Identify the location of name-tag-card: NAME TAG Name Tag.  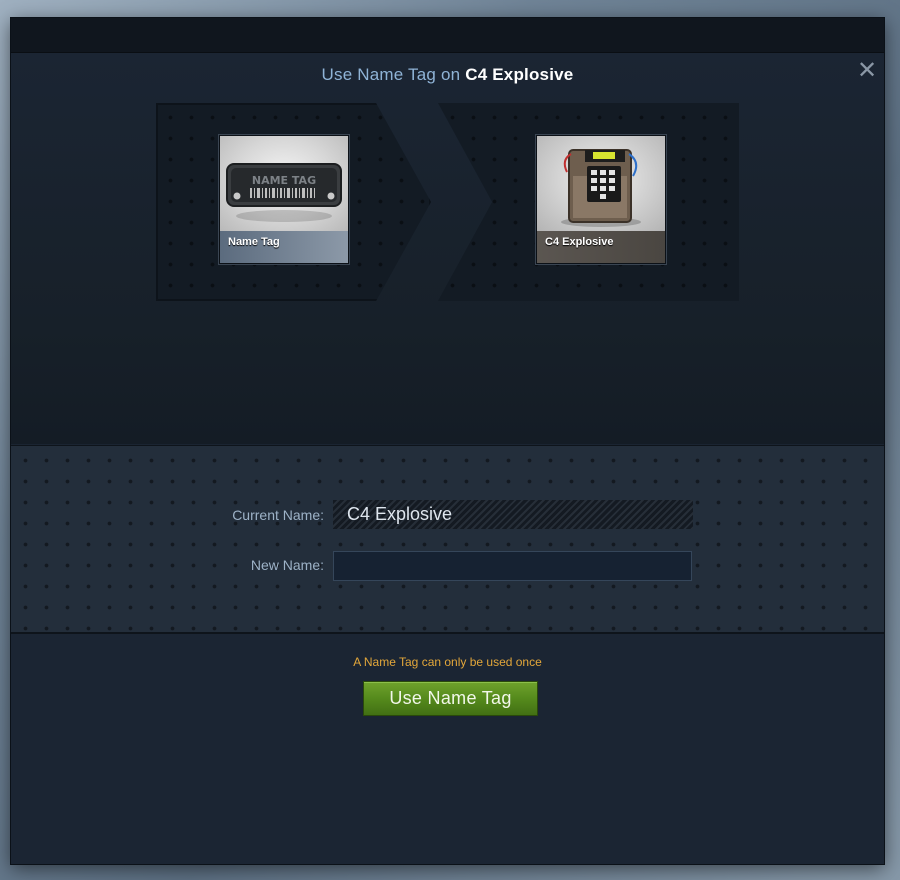
(284, 199).